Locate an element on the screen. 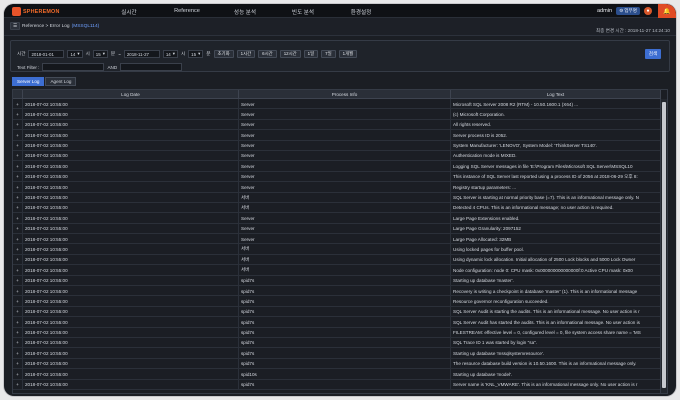 The width and height of the screenshot is (680, 400). user-avatar-icon: ● is located at coordinates (648, 11).